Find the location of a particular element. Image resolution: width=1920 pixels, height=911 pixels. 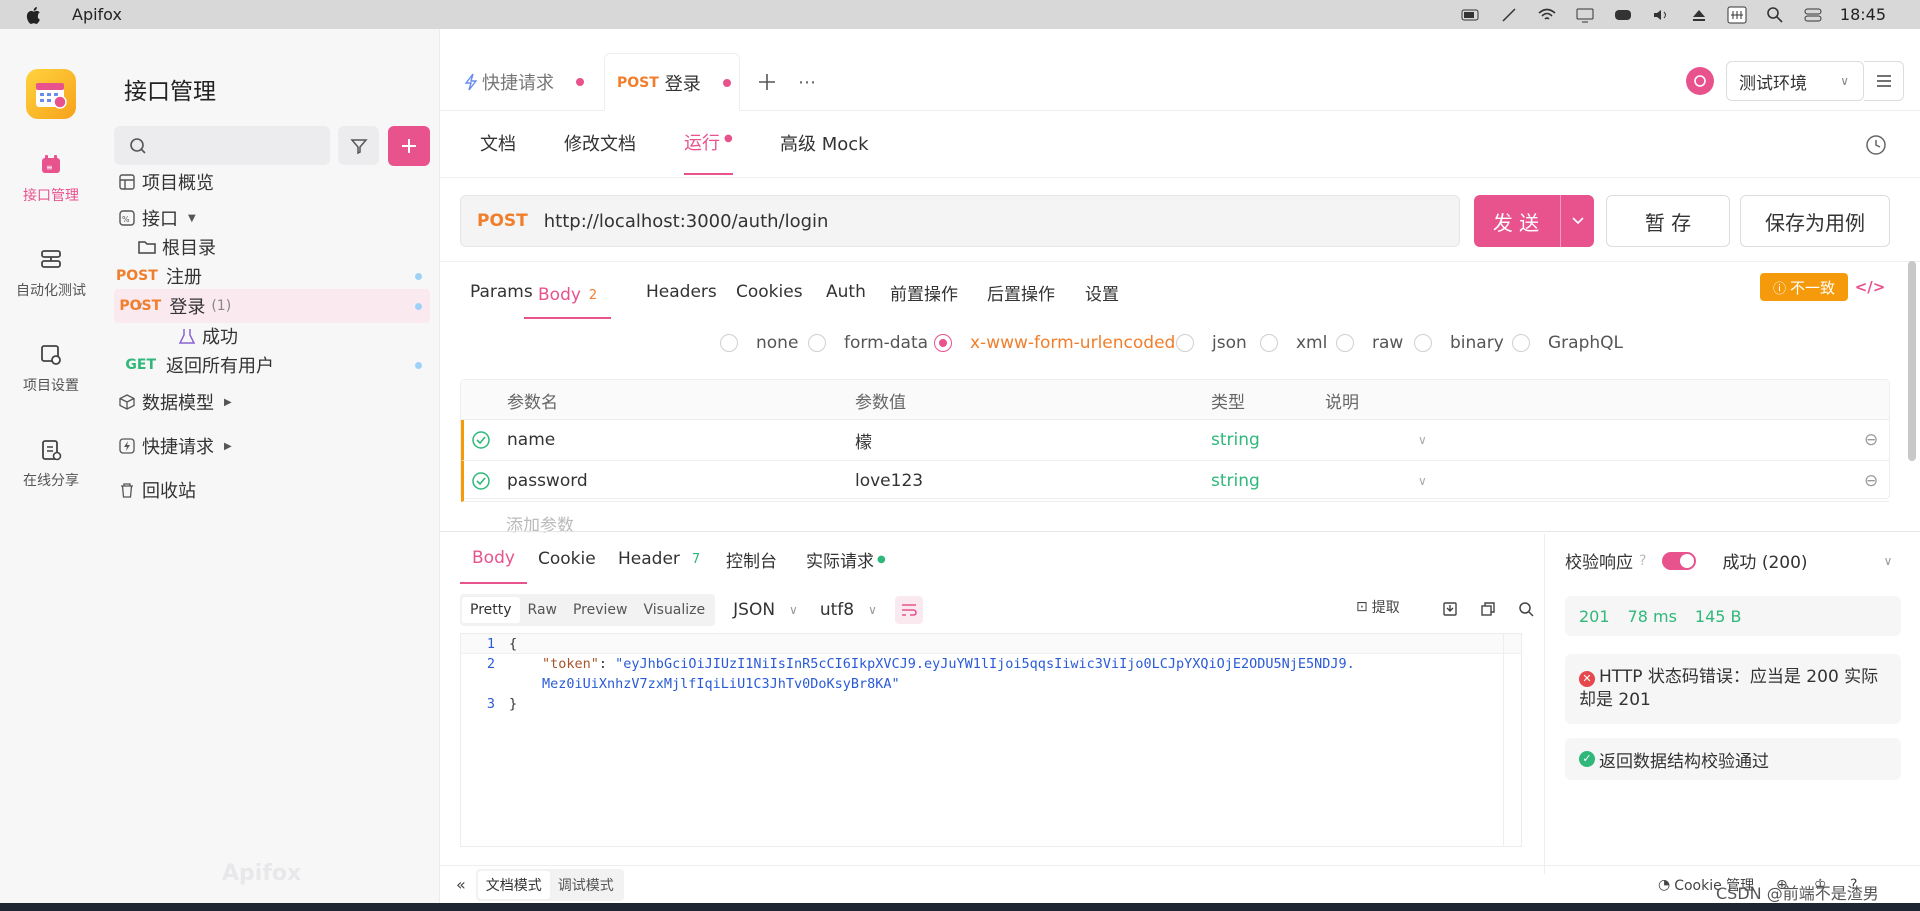

radio-graphql: GraphQL is located at coordinates (1567, 343).